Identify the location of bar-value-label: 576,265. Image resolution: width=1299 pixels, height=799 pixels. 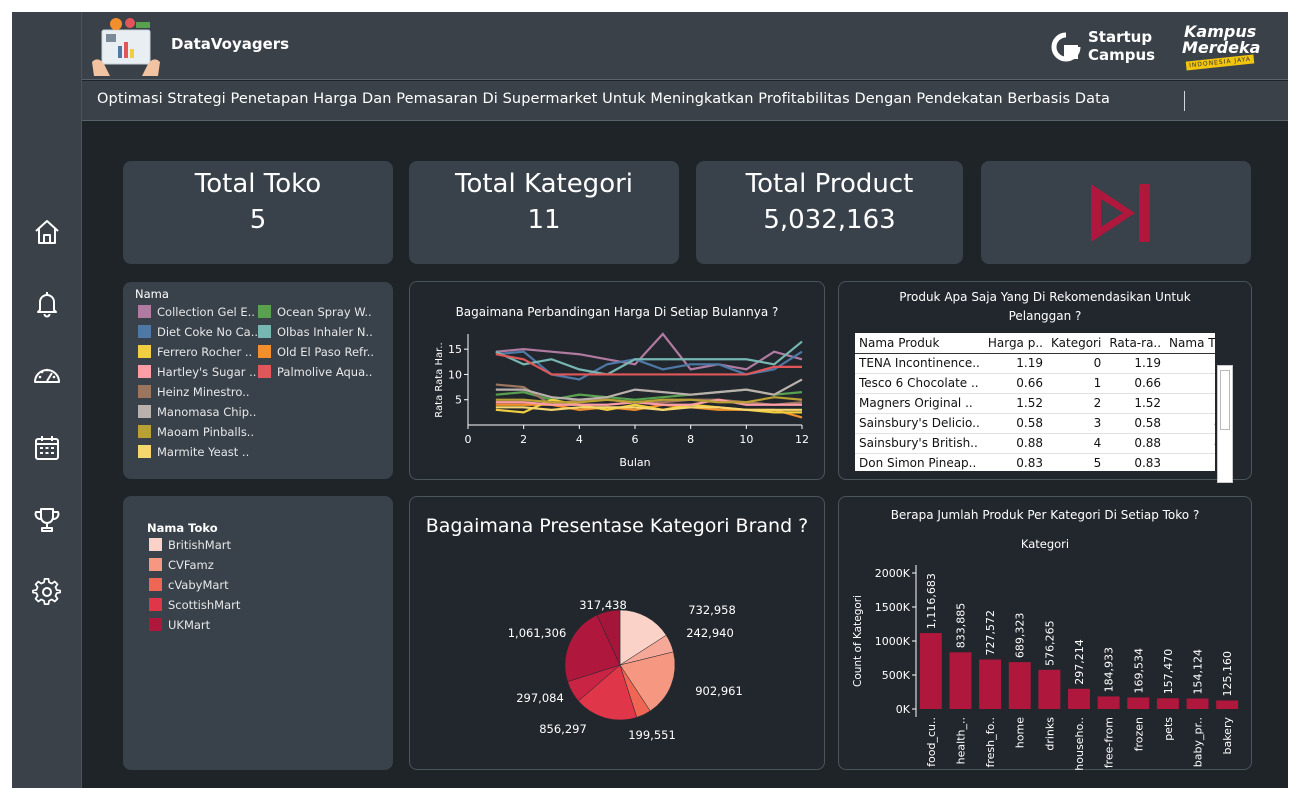
(1049, 643).